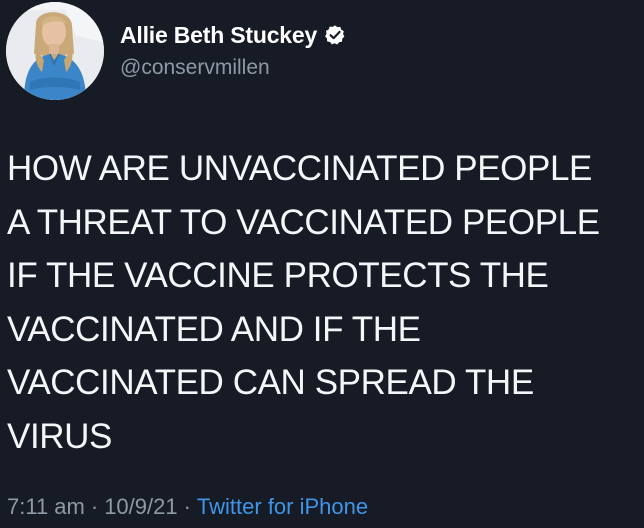  Describe the element at coordinates (278, 275) in the screenshot. I see `tweet-text-line: IF THE VACCINE PROTECTS THE` at that location.